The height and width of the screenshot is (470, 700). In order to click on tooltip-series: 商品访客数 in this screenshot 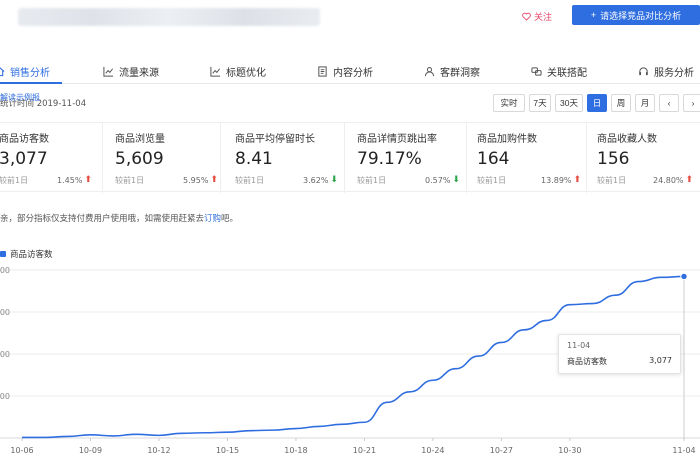, I will do `click(587, 361)`.